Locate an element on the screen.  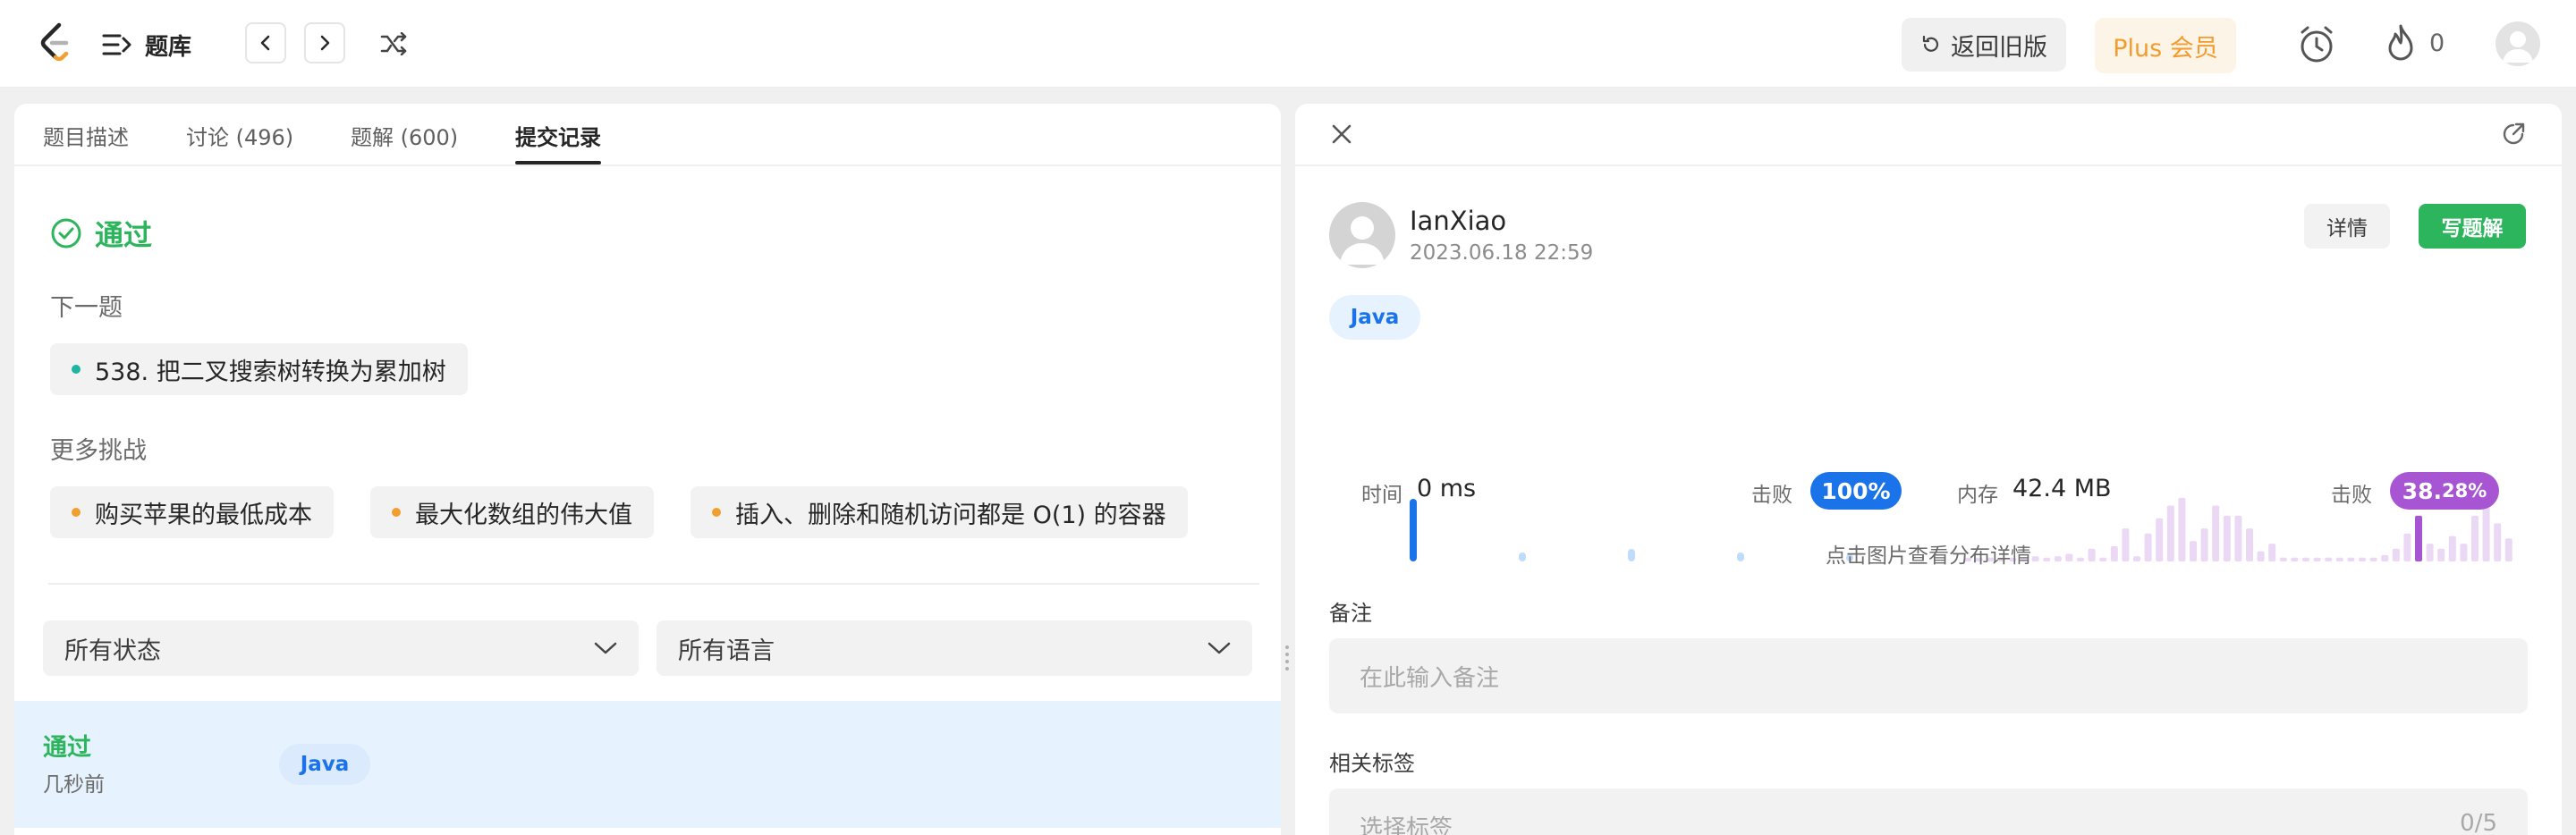
status-filter-select: 所有状态 is located at coordinates (341, 648).